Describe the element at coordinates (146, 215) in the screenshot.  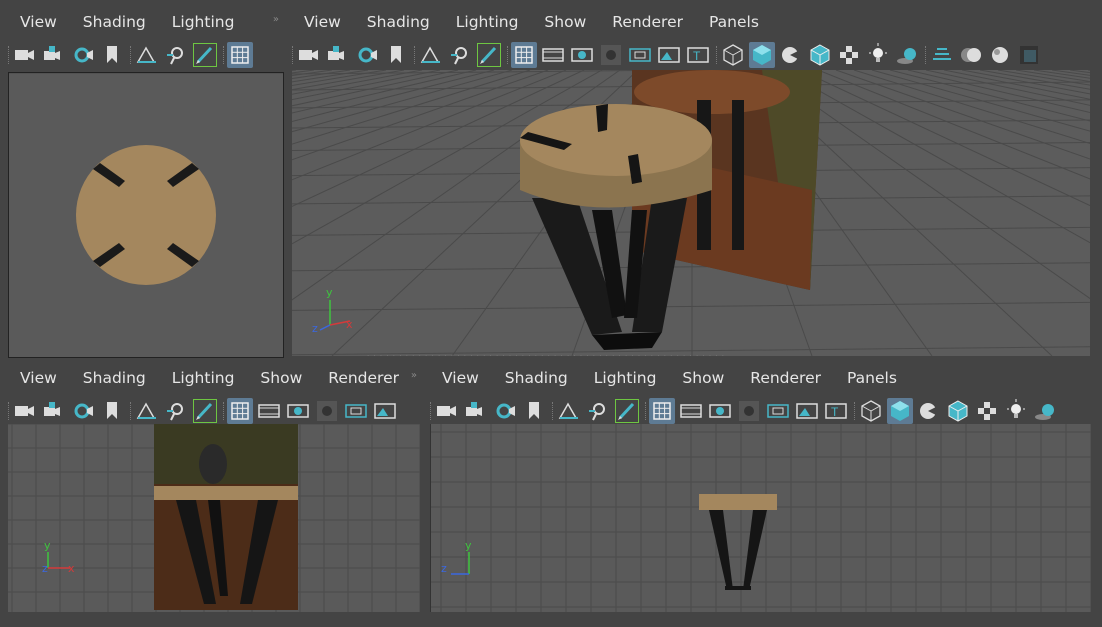
I see `top-viewport: y x z` at that location.